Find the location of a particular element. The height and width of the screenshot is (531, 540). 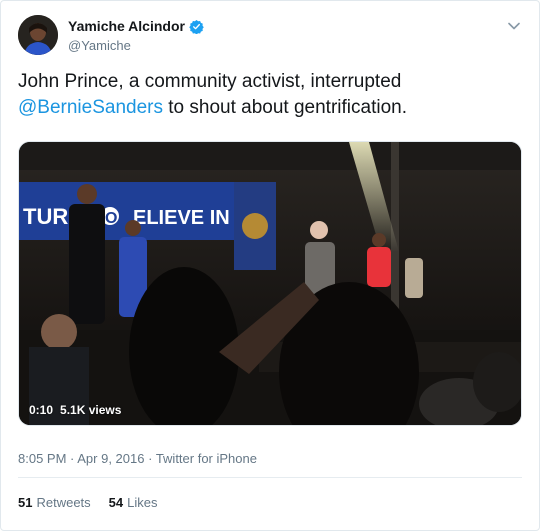

tweet-time: 8:05 PM is located at coordinates (42, 458).